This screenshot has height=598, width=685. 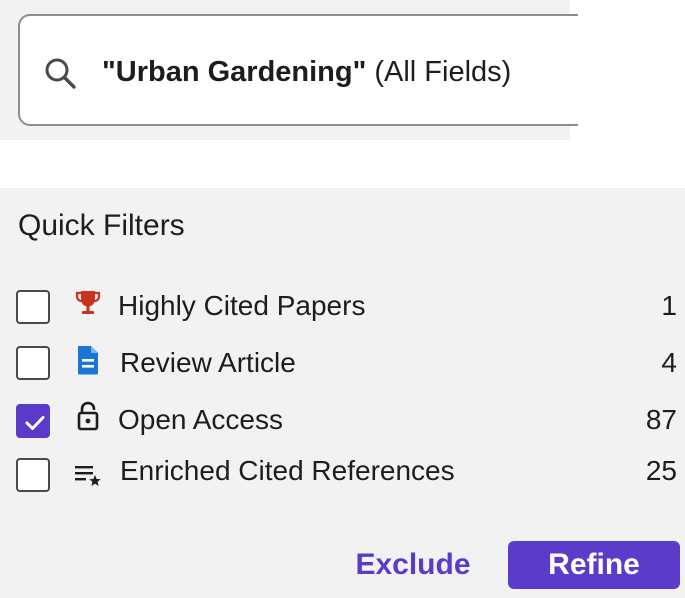 I want to click on trophy-icon, so click(x=88, y=302).